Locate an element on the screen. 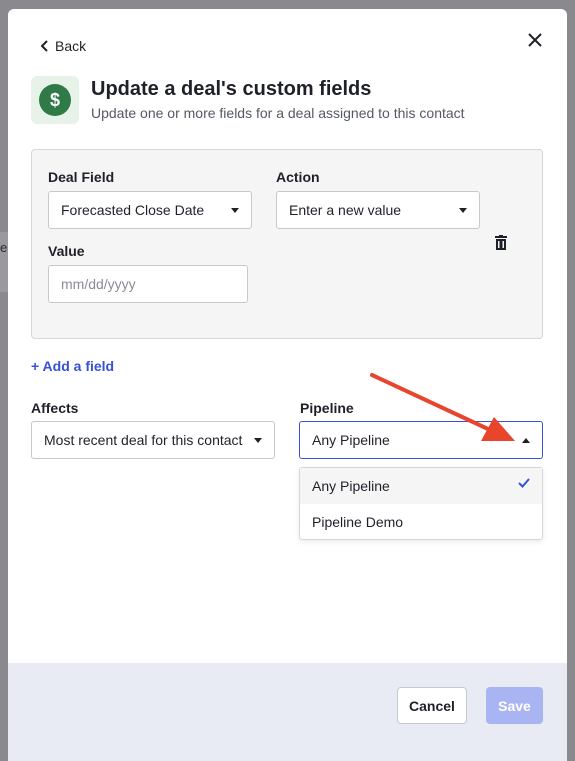 The width and height of the screenshot is (575, 761). deal-field-label: Deal Field is located at coordinates (81, 177).